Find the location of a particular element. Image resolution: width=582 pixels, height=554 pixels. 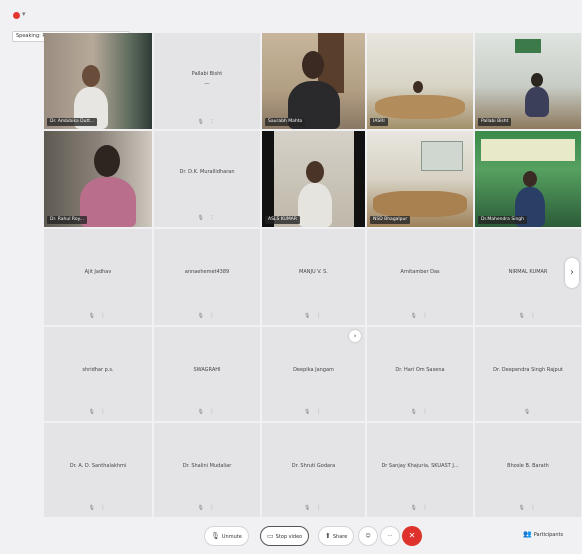

participant-tile: shridhar p.s. 🎙 ⋮ is located at coordinates (98, 374).